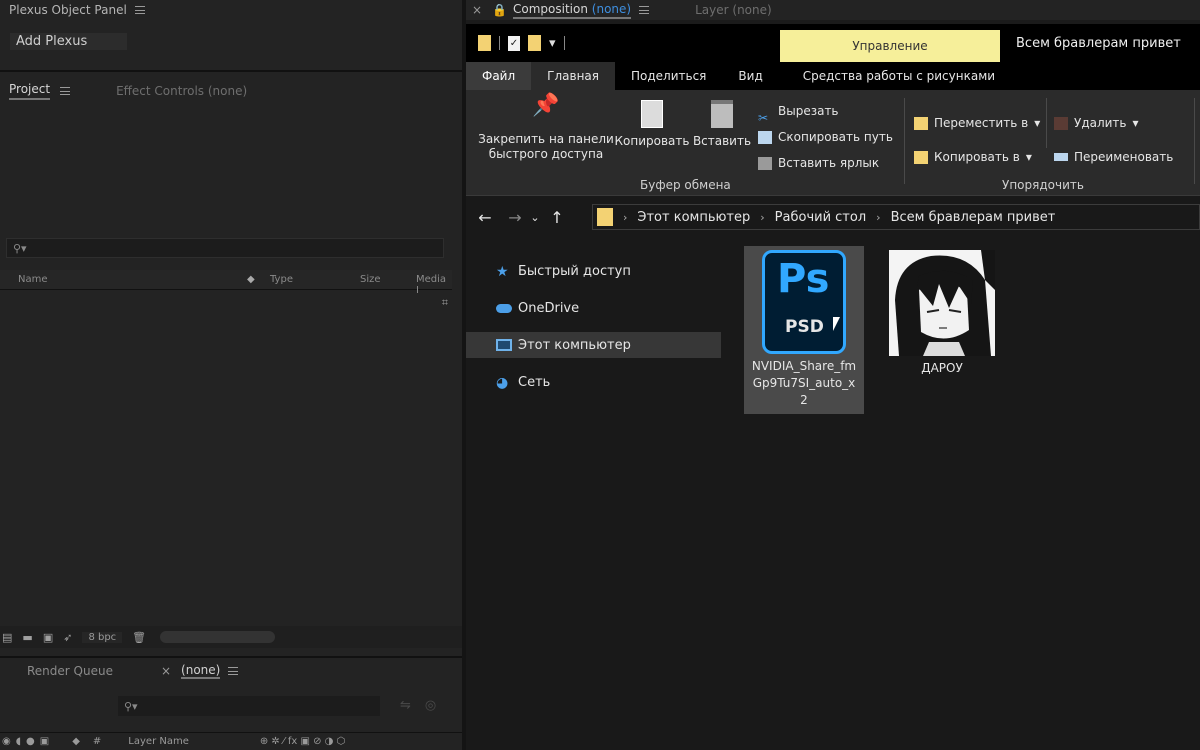 The height and width of the screenshot is (750, 1200). What do you see at coordinates (502, 272) in the screenshot?
I see `star-icon: ★` at bounding box center [502, 272].